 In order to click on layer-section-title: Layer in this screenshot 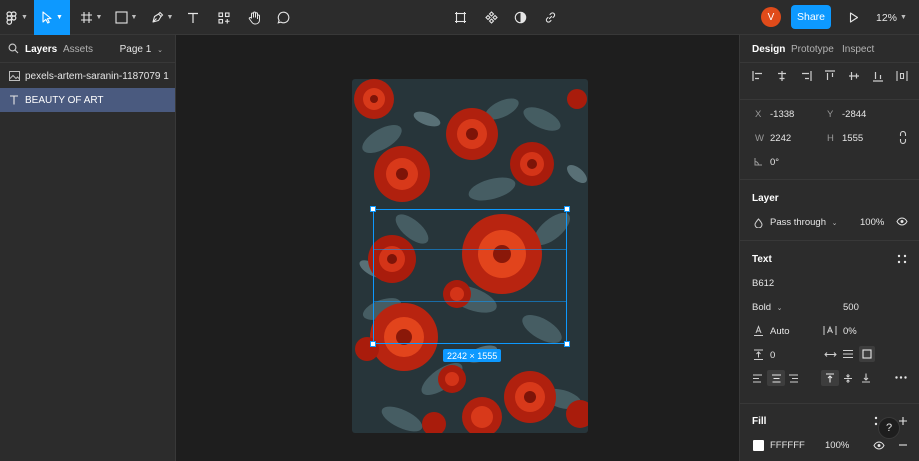, I will do `click(765, 198)`.